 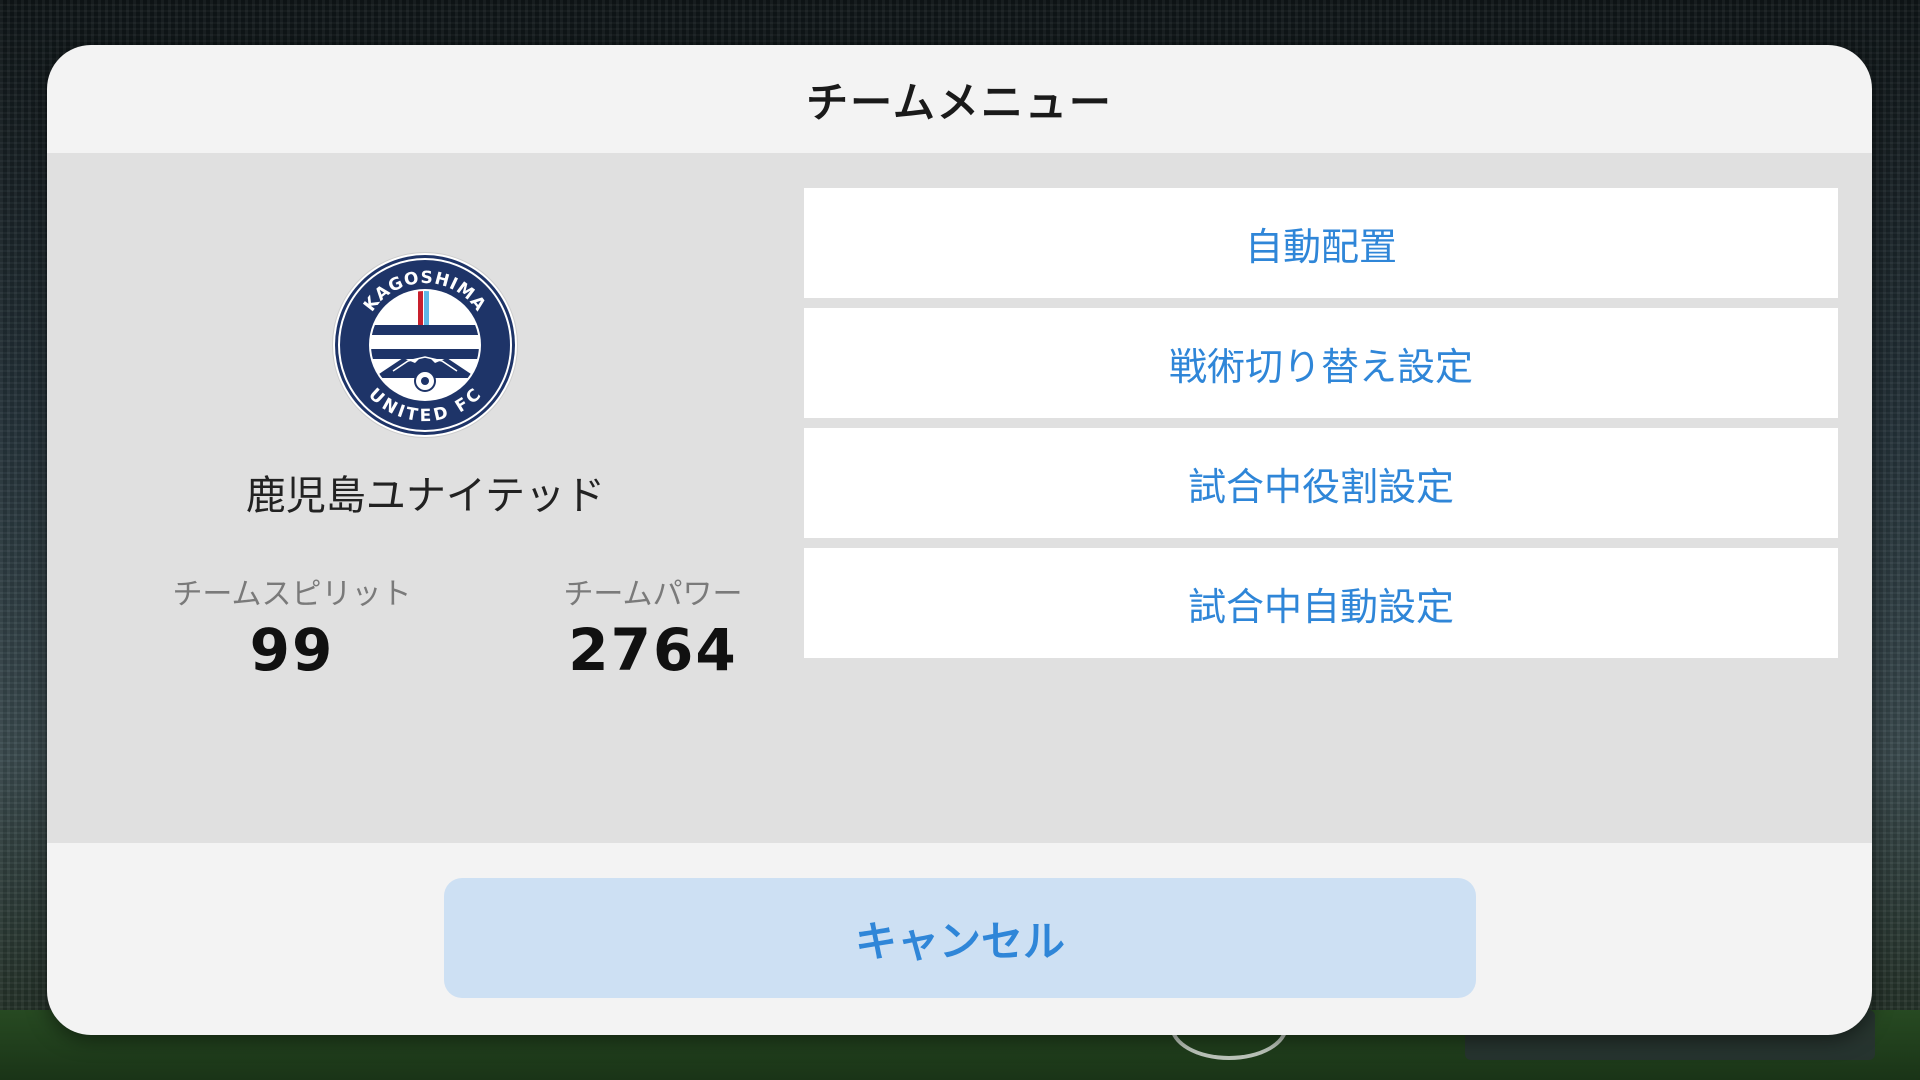 What do you see at coordinates (1321, 243) in the screenshot?
I see `menu-item-auto-placement: 自動配置` at bounding box center [1321, 243].